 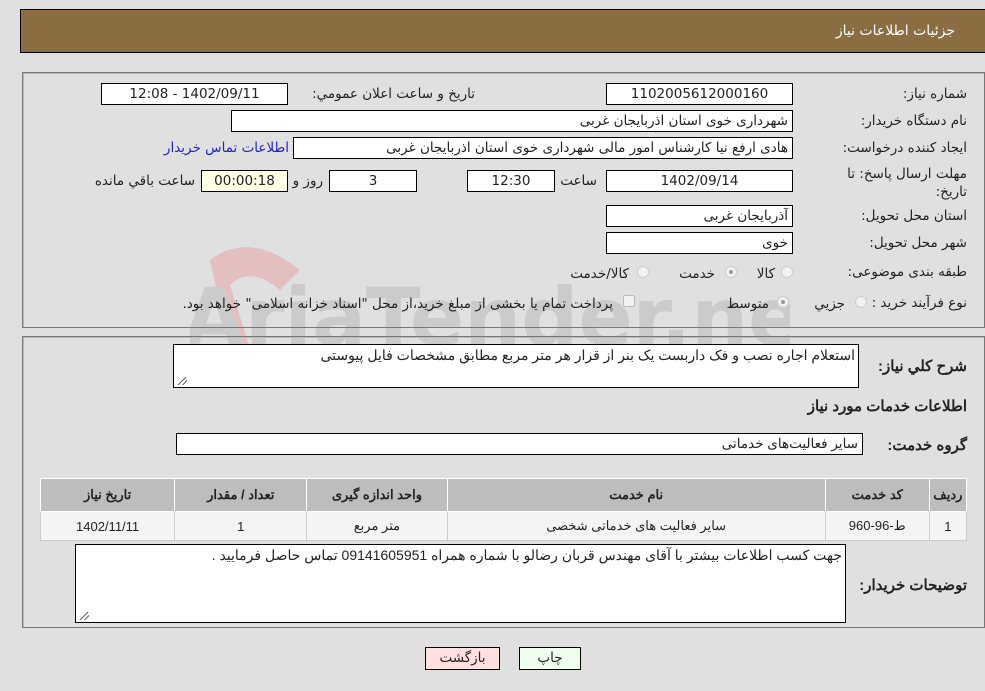 I want to click on category-option-service: خدمت, so click(x=697, y=274).